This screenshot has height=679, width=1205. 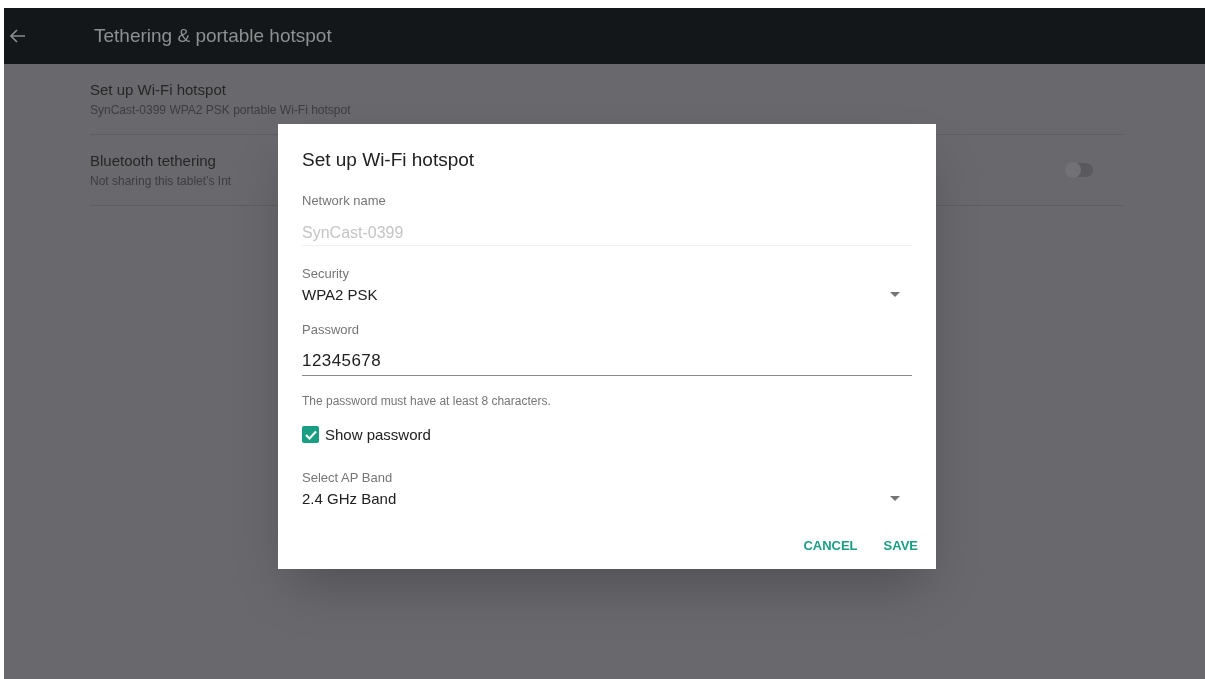 What do you see at coordinates (607, 233) in the screenshot?
I see `network-name-field: SynCast-0399` at bounding box center [607, 233].